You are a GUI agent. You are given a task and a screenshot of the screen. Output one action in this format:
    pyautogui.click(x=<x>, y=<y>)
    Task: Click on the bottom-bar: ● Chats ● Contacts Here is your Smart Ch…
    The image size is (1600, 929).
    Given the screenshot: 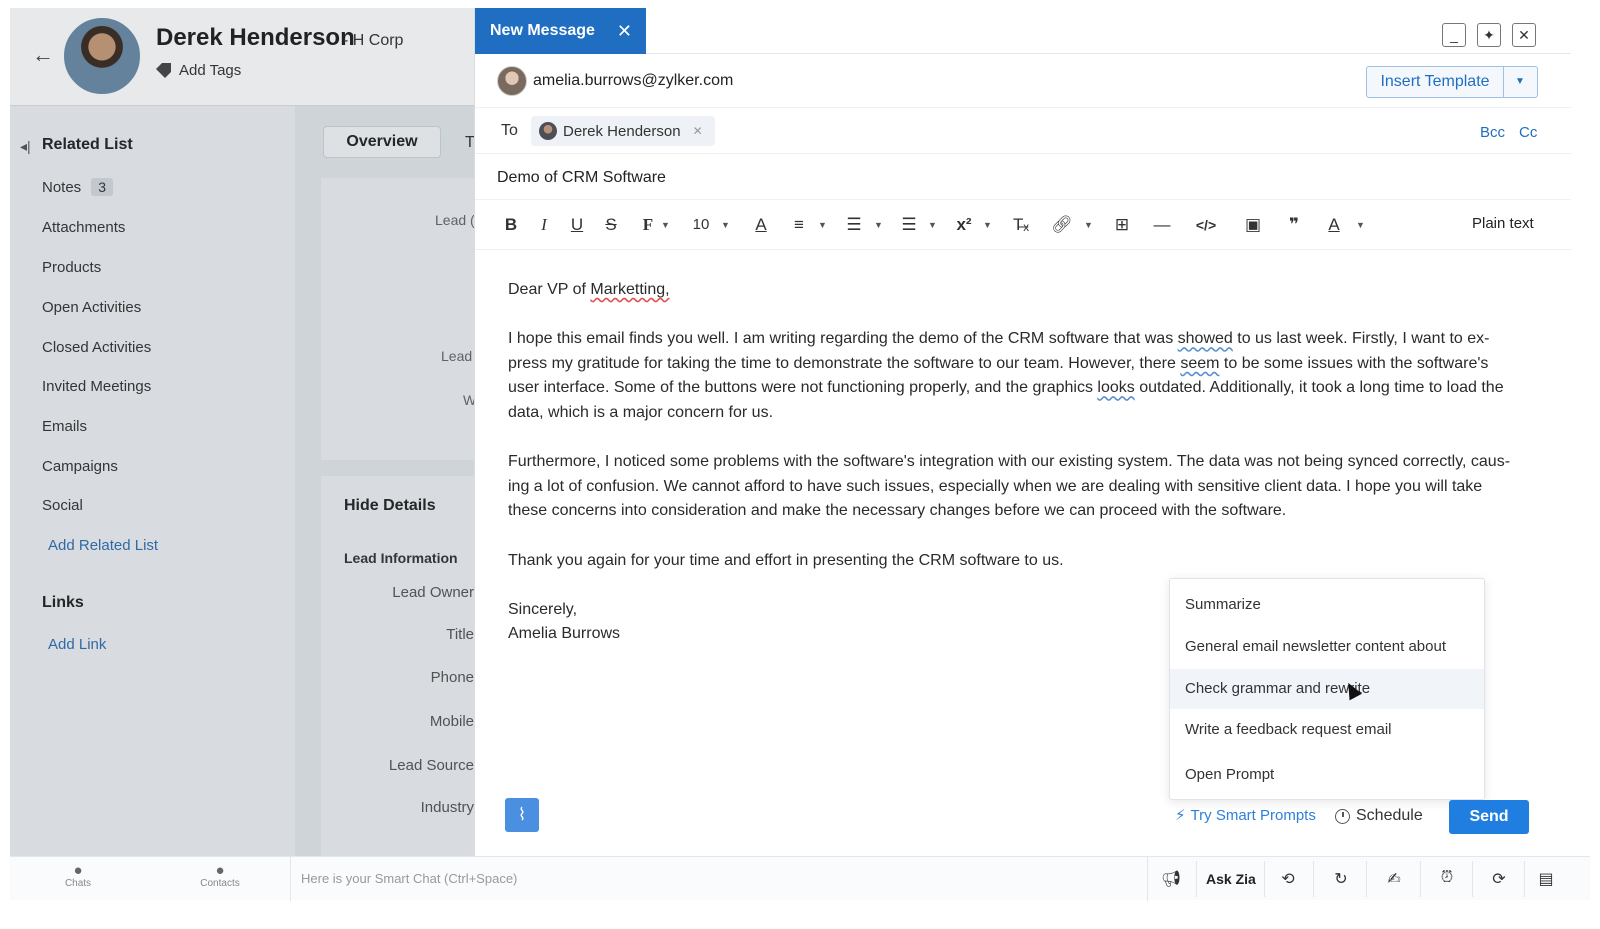 What is the action you would take?
    pyautogui.click(x=800, y=878)
    